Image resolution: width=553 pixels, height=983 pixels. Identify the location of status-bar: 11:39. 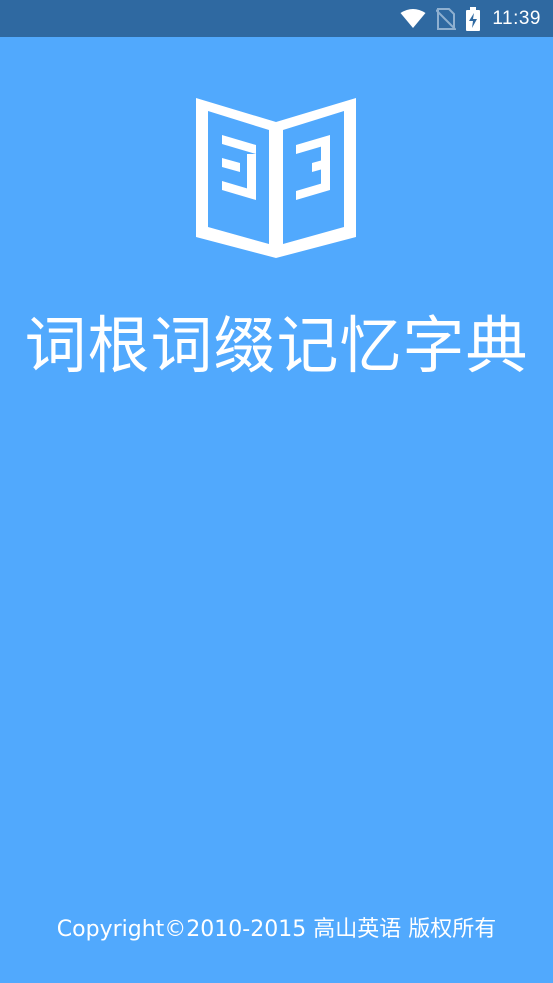
(276, 18).